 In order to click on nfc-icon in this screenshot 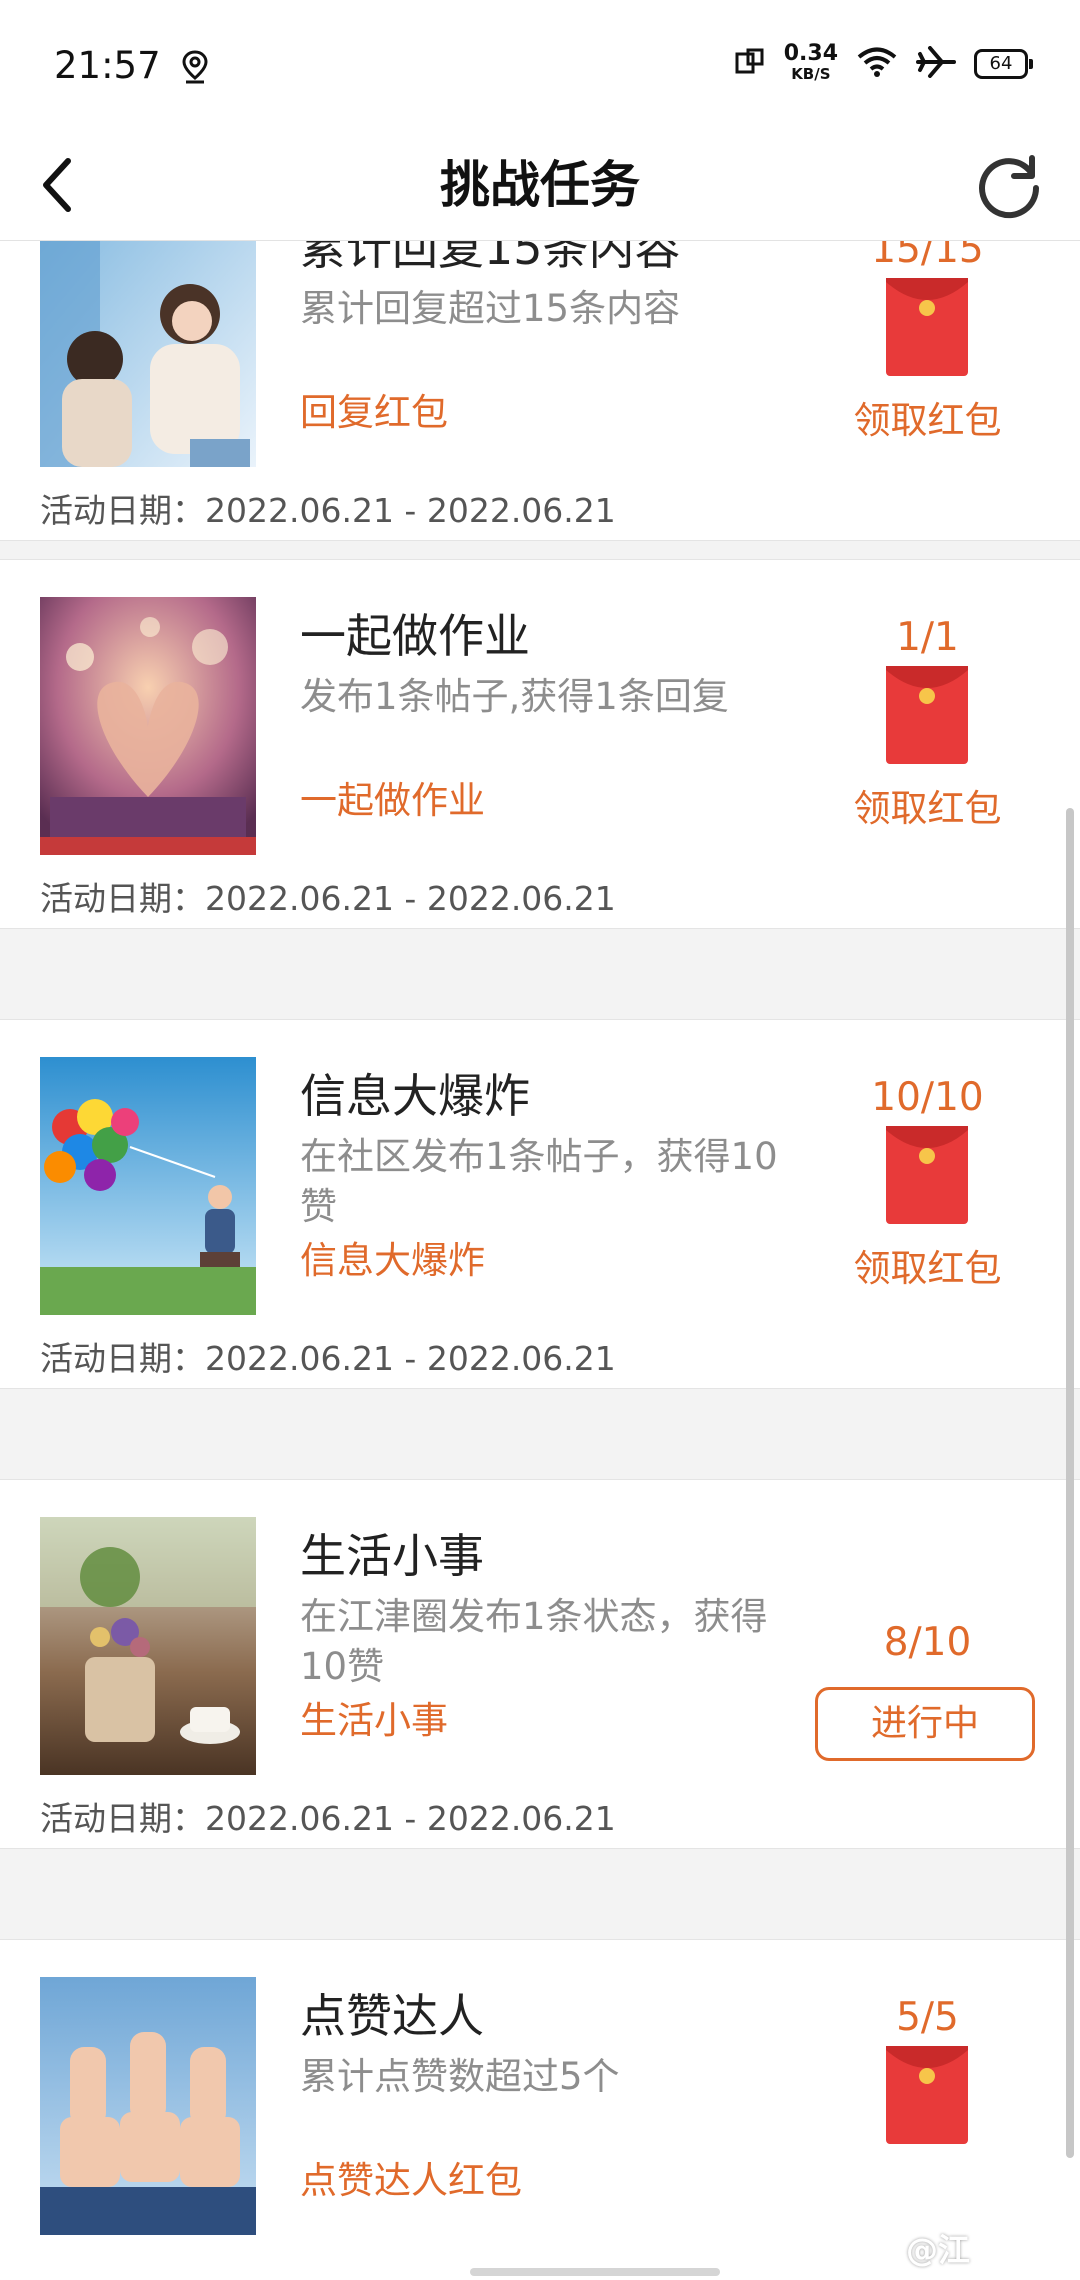, I will do `click(750, 64)`.